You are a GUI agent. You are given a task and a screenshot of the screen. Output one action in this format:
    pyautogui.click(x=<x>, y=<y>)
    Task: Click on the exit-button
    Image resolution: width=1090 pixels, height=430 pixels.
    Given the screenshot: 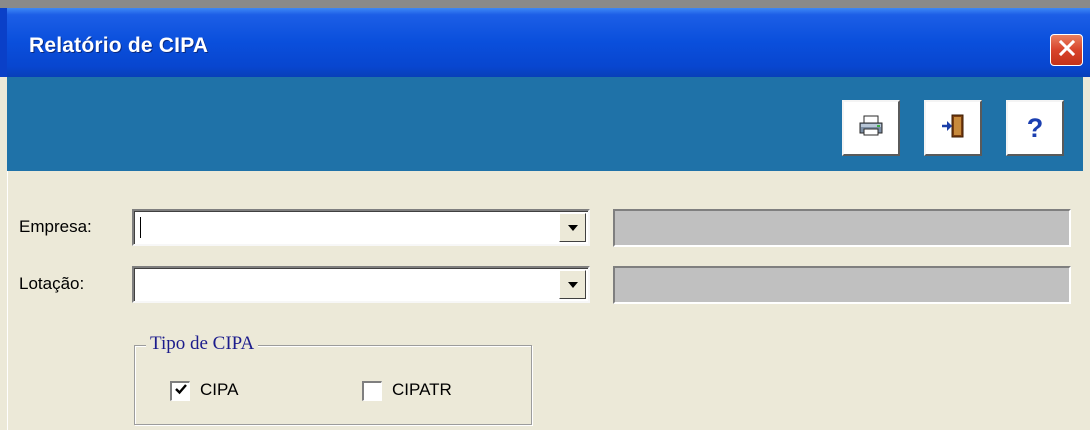 What is the action you would take?
    pyautogui.click(x=953, y=128)
    